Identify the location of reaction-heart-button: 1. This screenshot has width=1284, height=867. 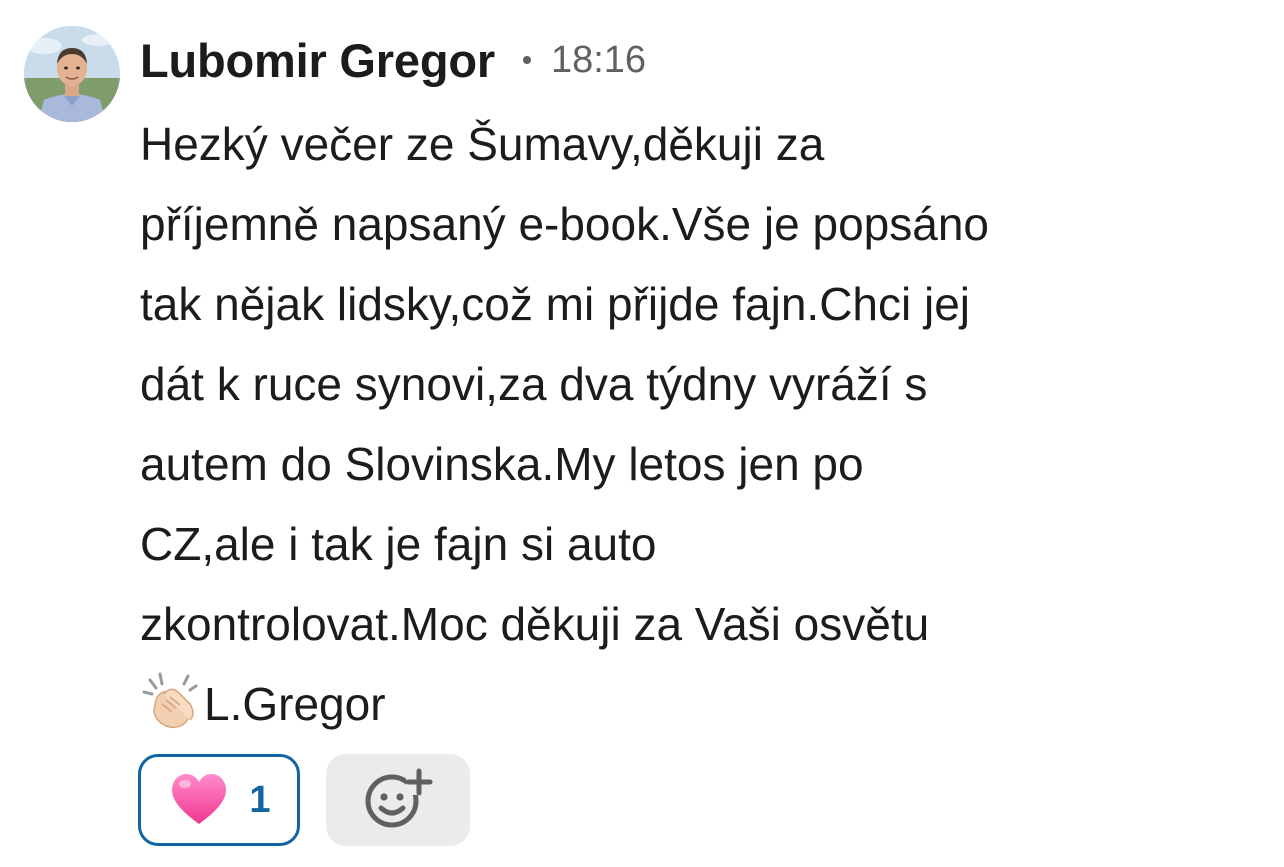
(219, 800).